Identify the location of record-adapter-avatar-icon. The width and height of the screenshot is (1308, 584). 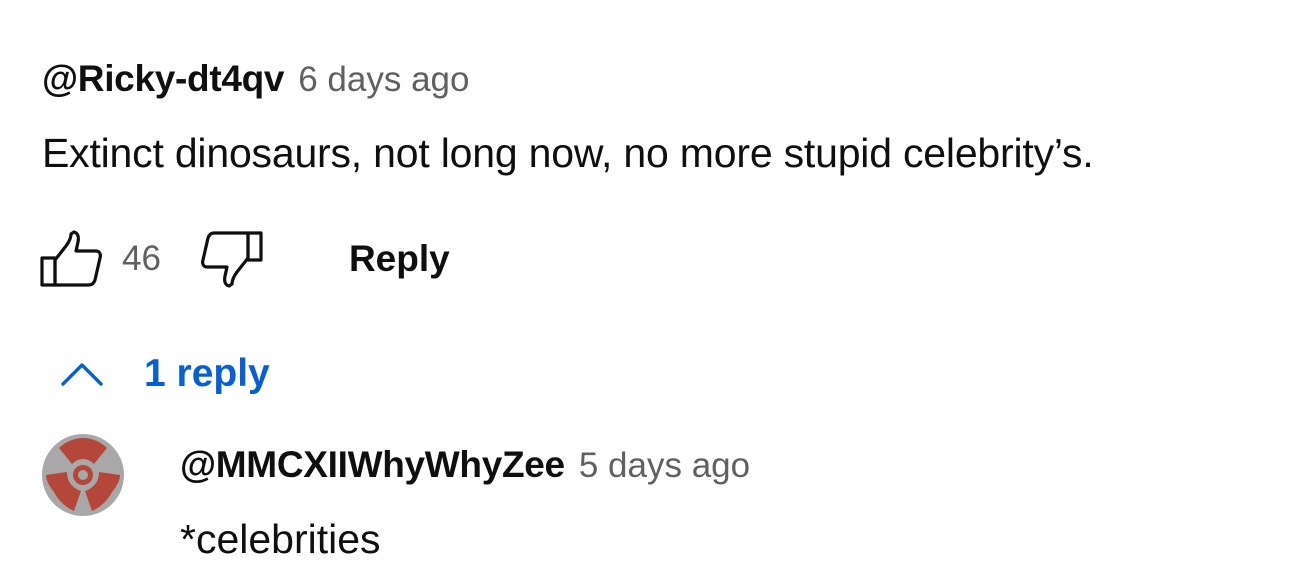
(83, 475).